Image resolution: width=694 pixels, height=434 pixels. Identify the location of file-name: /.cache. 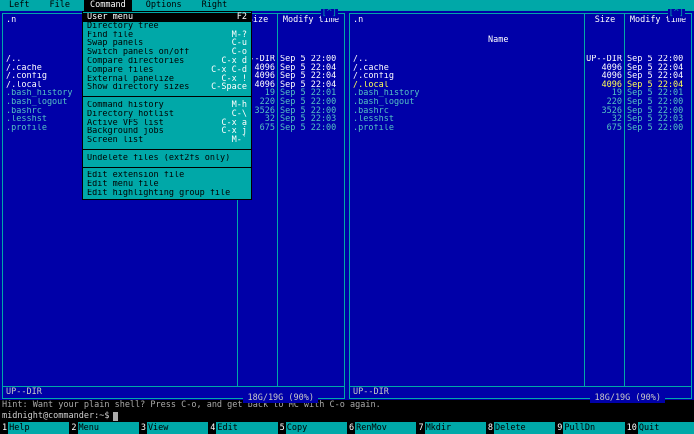
(371, 68).